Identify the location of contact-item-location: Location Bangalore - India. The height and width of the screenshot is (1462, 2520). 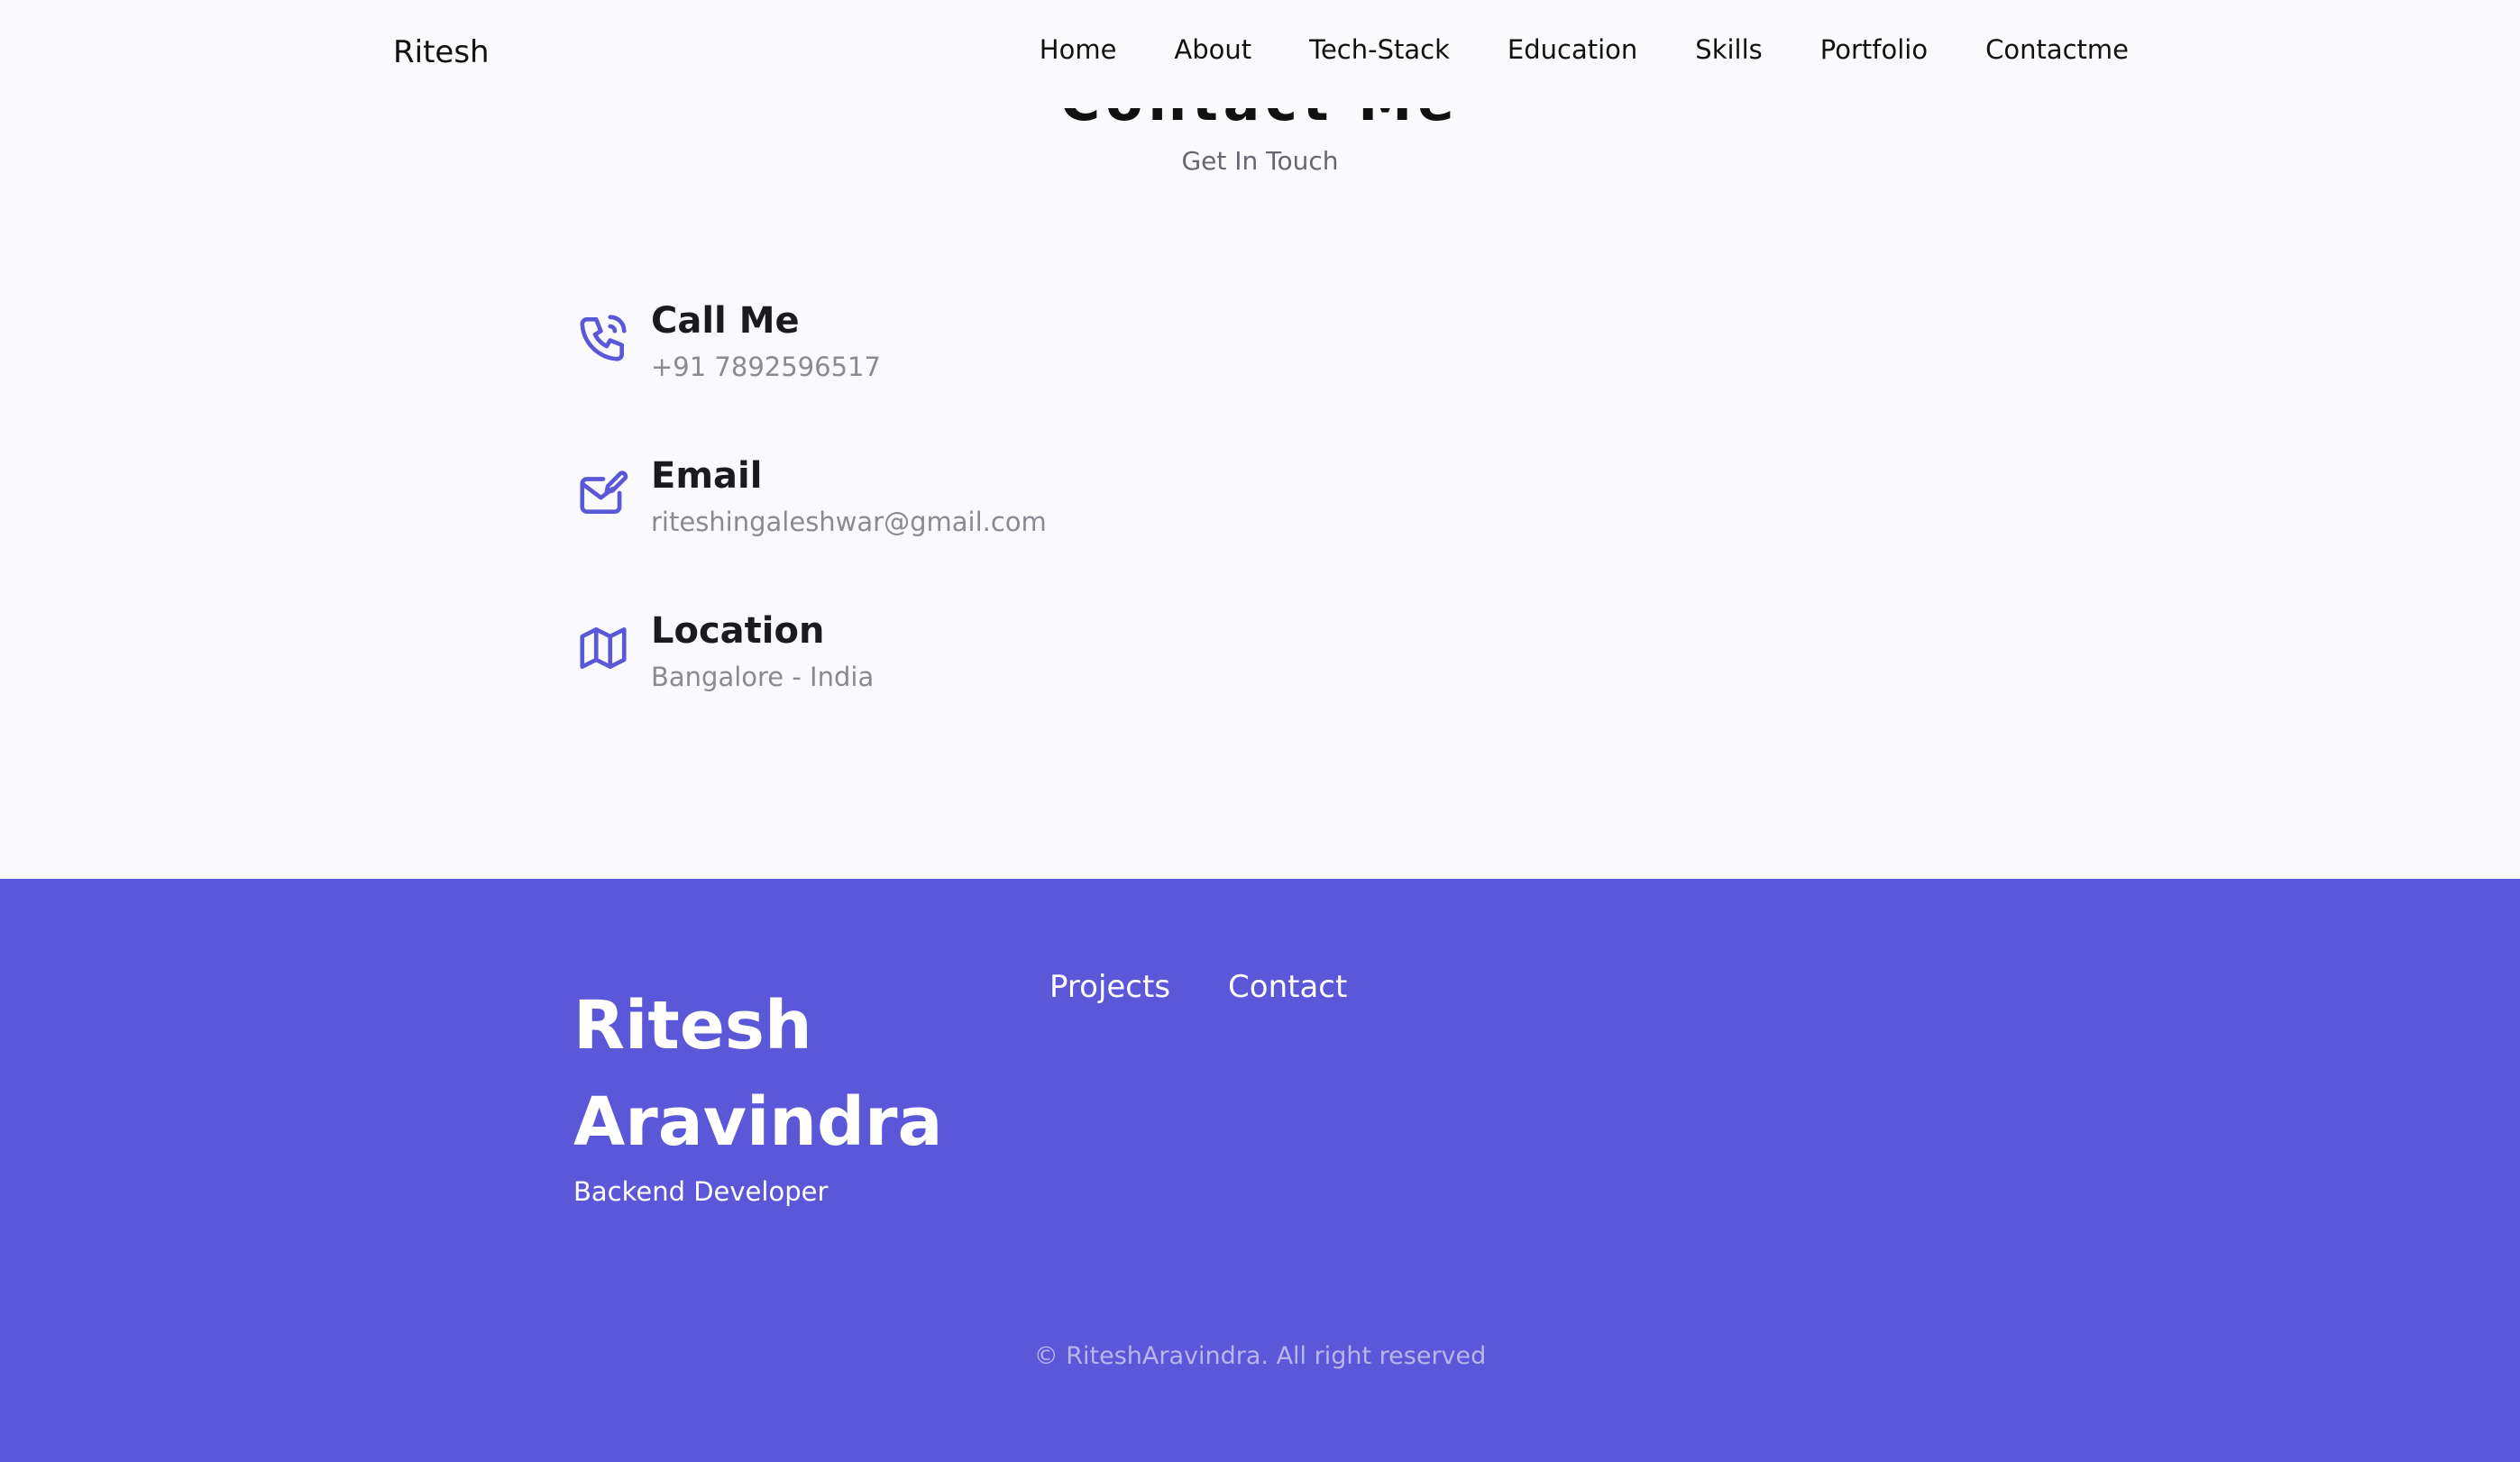
(724, 650).